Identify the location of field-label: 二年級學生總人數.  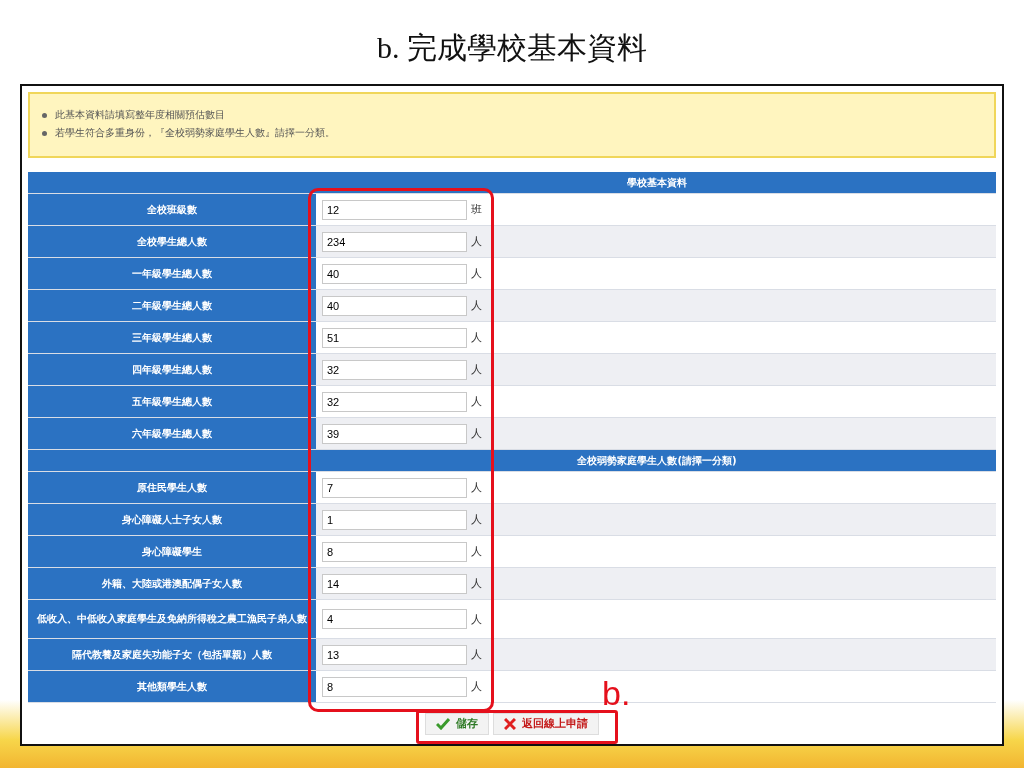
(172, 305).